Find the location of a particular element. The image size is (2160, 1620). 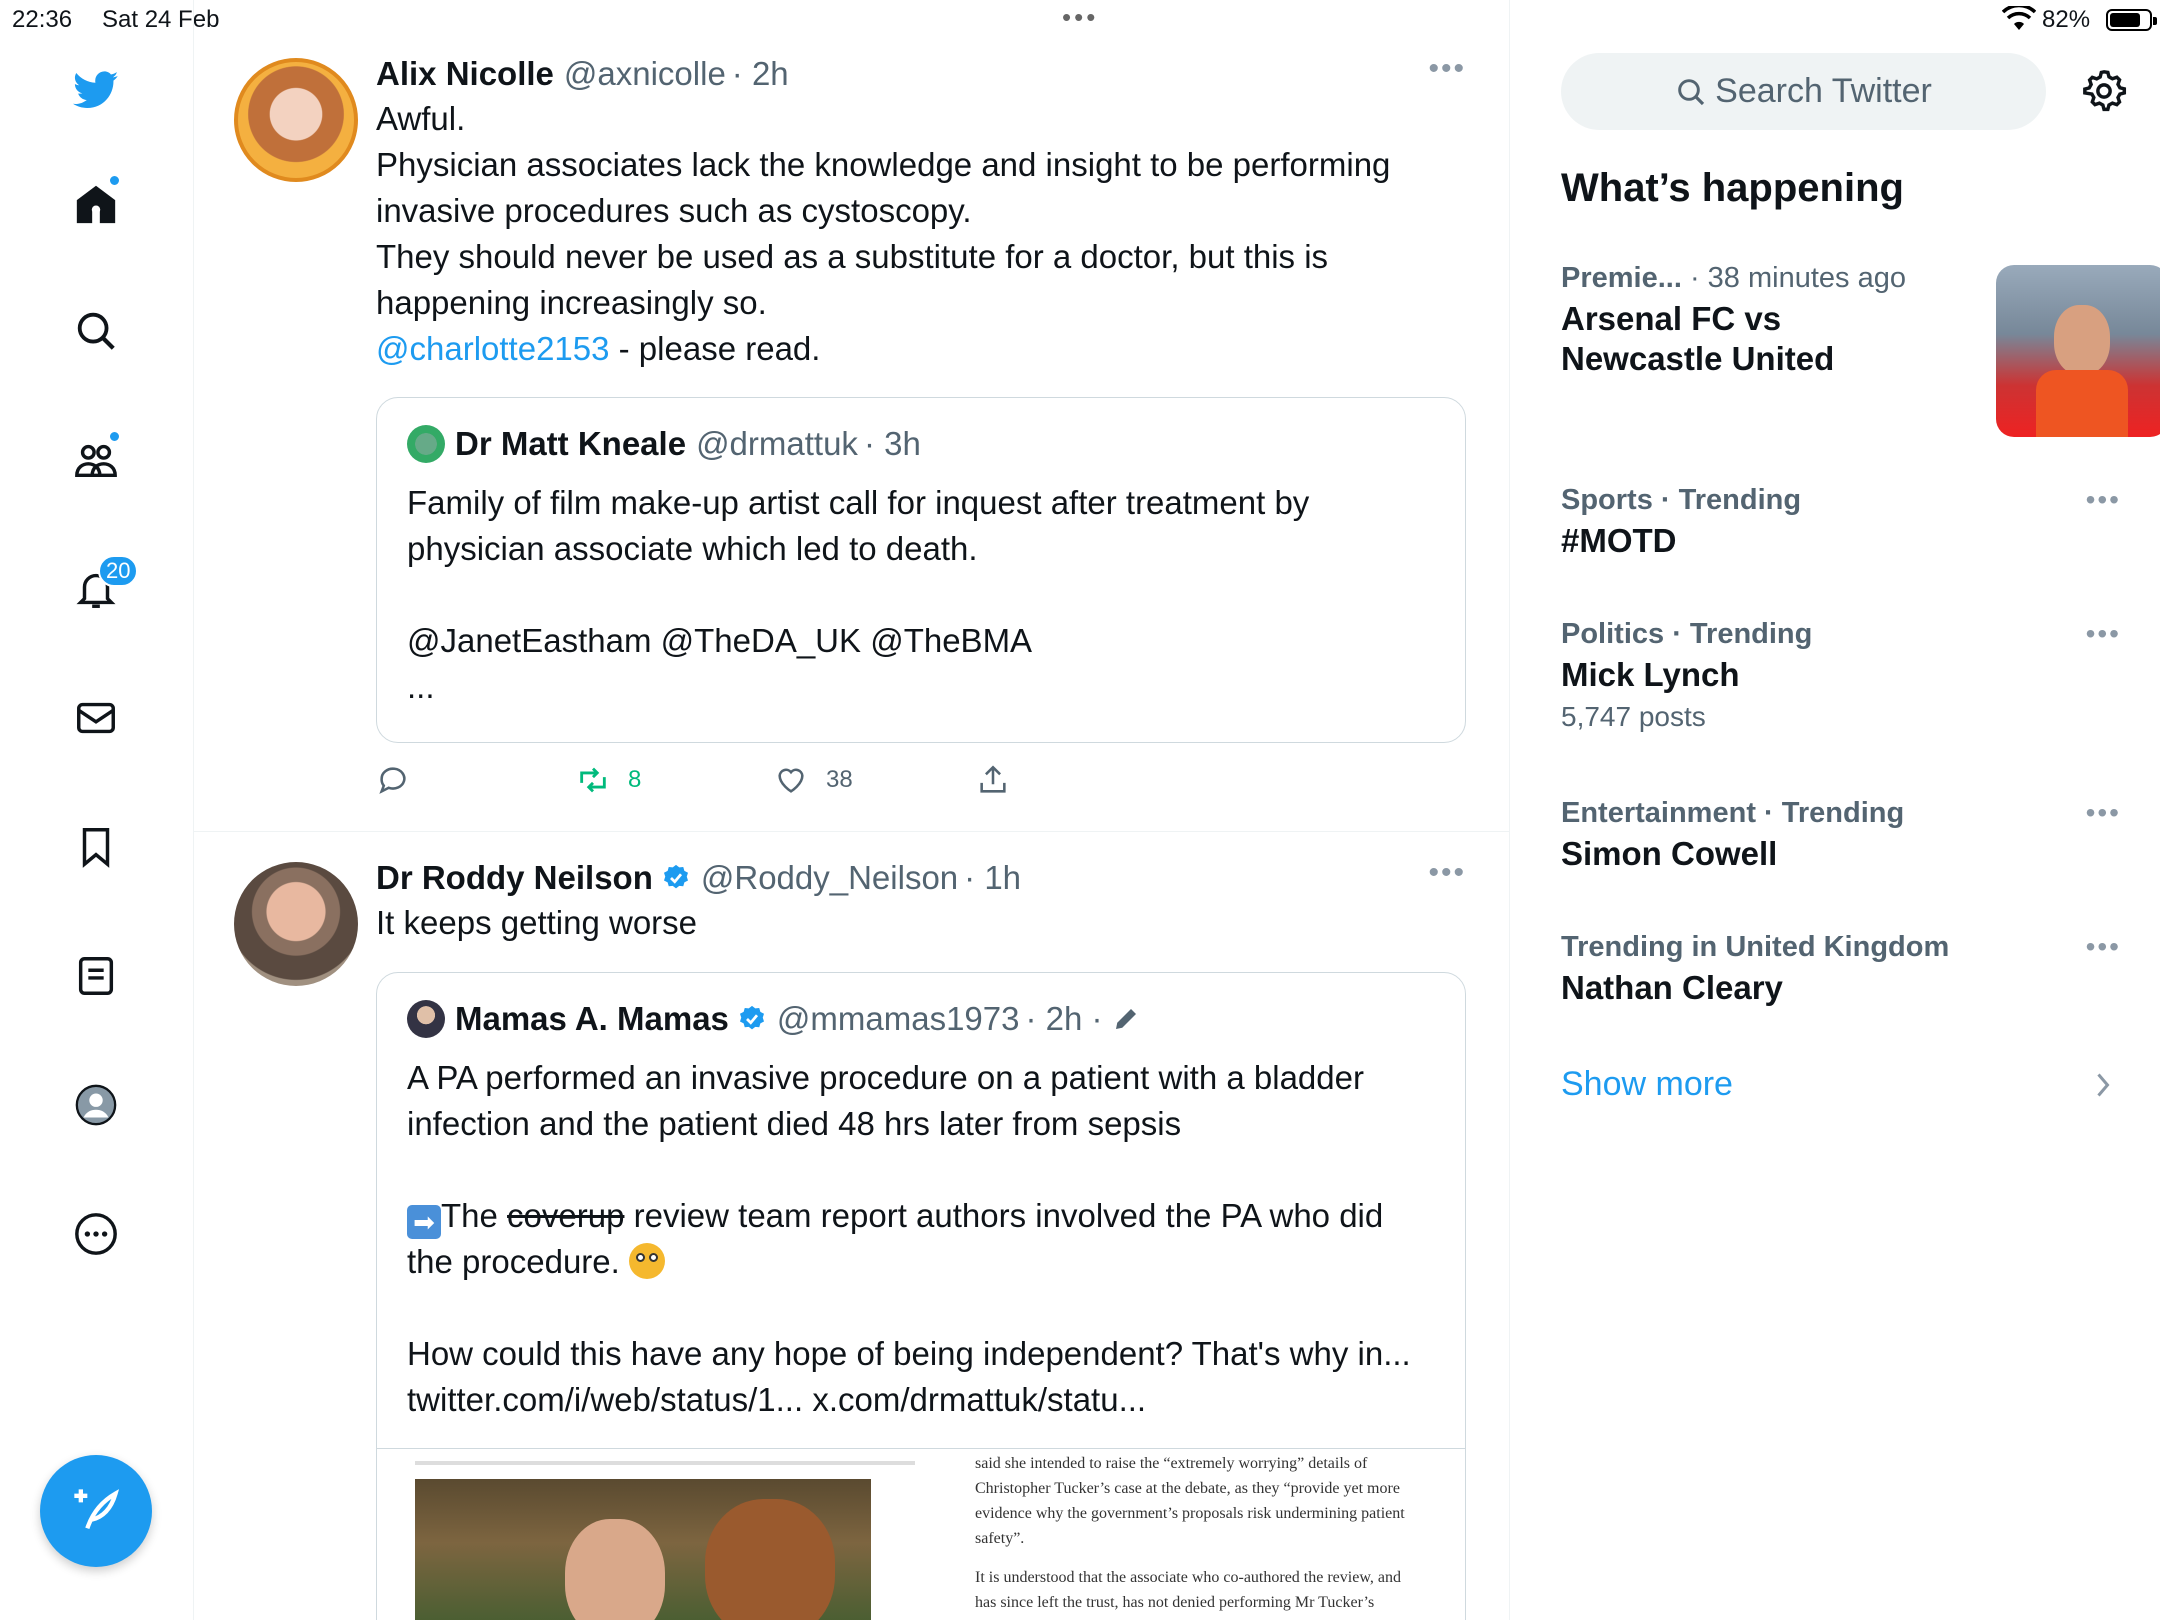

trend-category: Trending in United Kingdom is located at coordinates (1755, 947).